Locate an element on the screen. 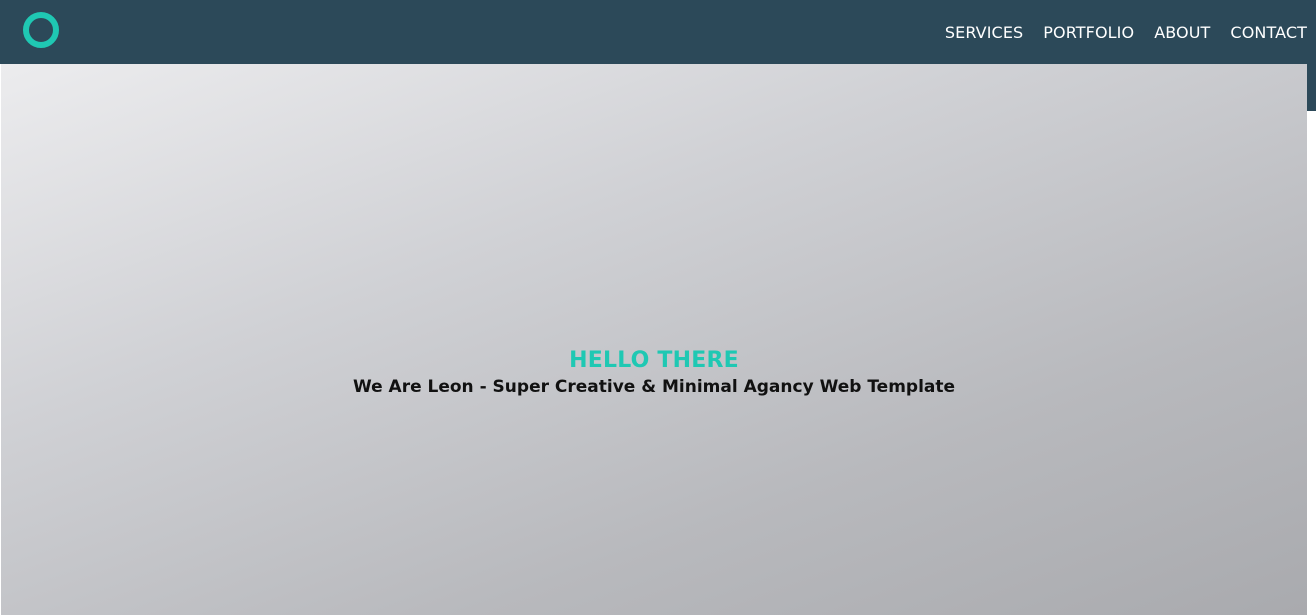  main-navigation: SERVICES PORTFOLIO ABOUT CONTACT is located at coordinates (1126, 32).